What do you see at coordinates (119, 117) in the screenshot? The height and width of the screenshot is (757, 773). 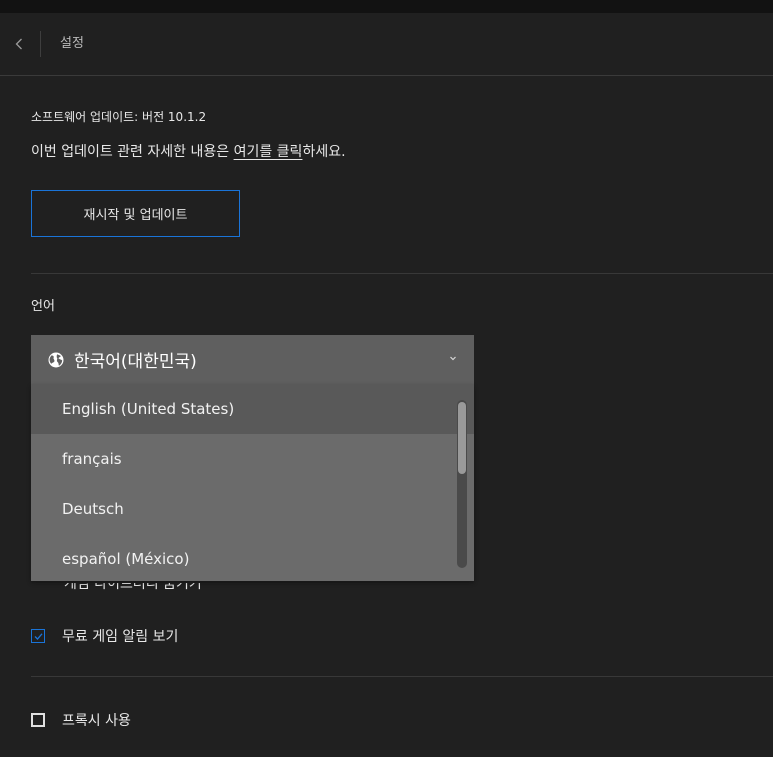 I see `software-update-label: 소프트웨어 업데이트: 버전 10.1.2` at bounding box center [119, 117].